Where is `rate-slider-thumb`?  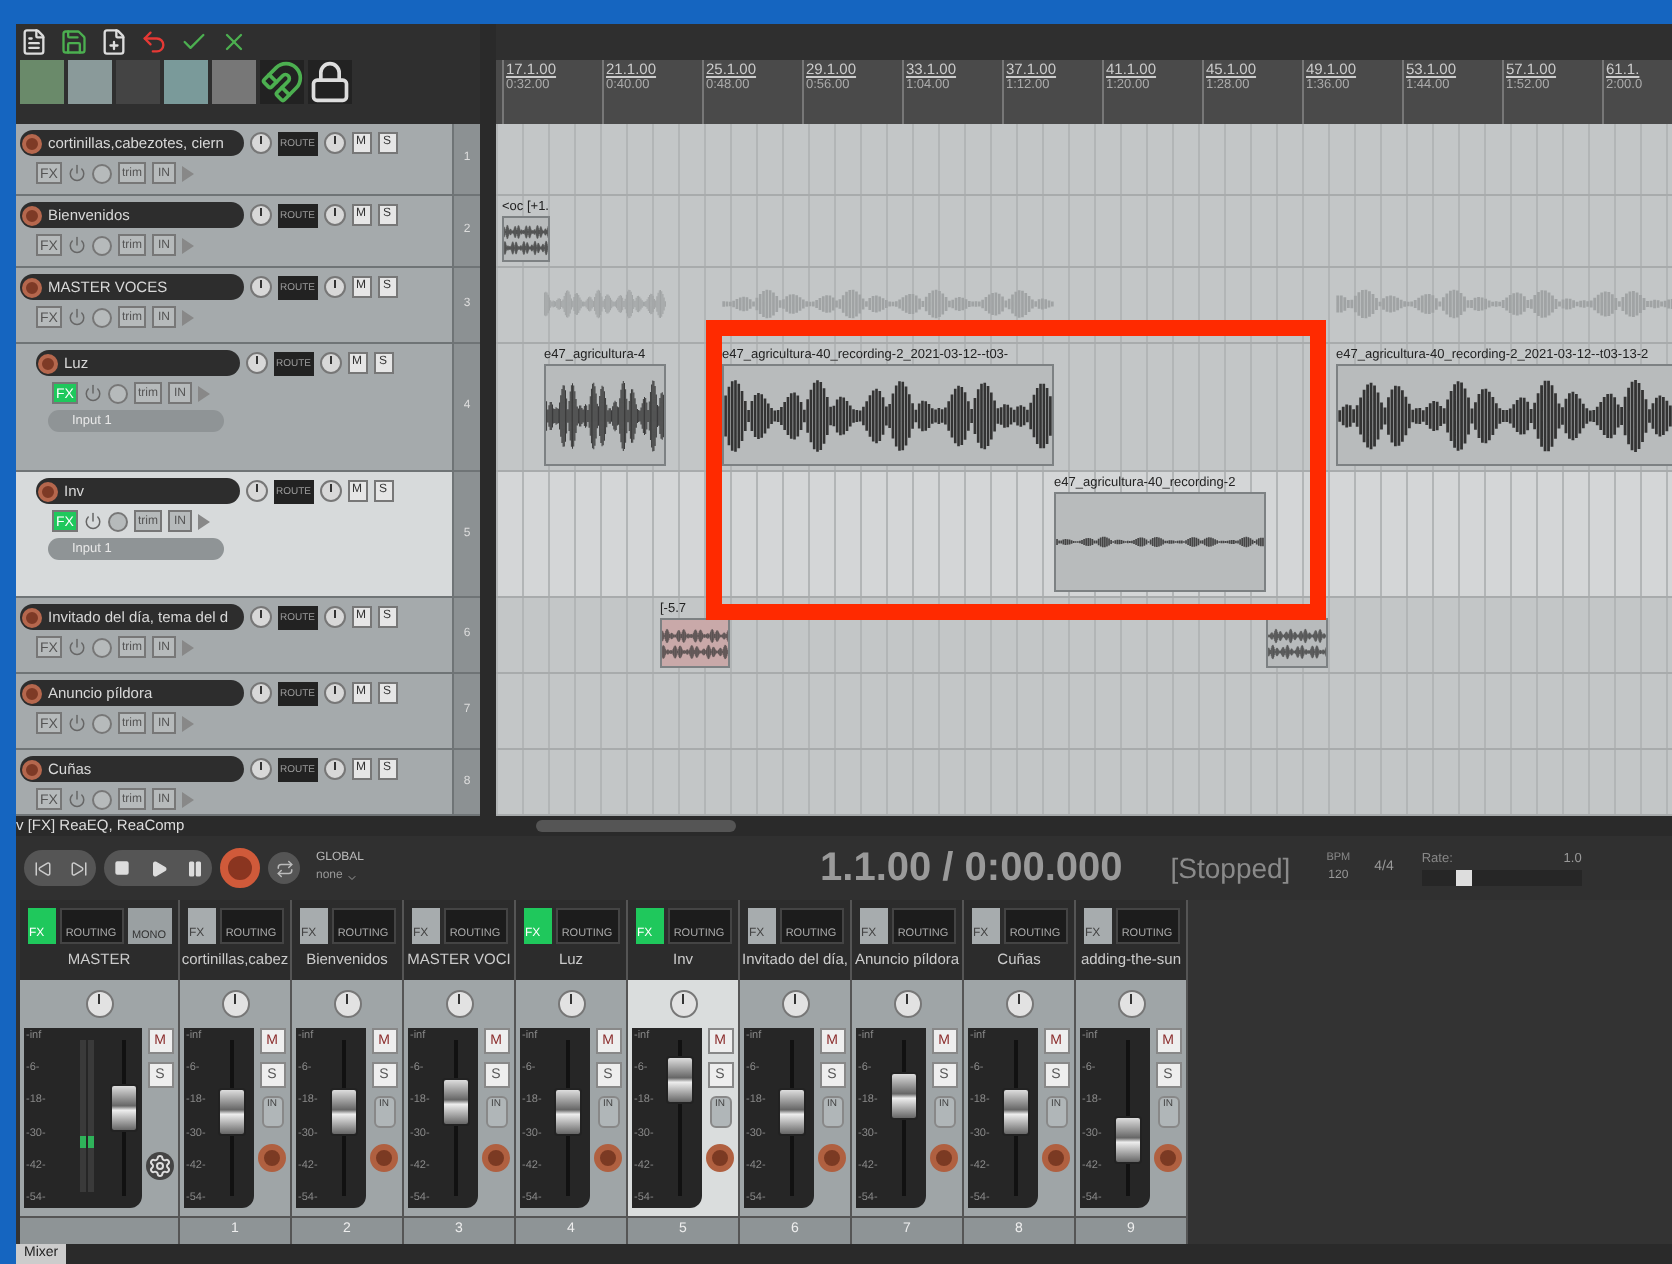
rate-slider-thumb is located at coordinates (1464, 877).